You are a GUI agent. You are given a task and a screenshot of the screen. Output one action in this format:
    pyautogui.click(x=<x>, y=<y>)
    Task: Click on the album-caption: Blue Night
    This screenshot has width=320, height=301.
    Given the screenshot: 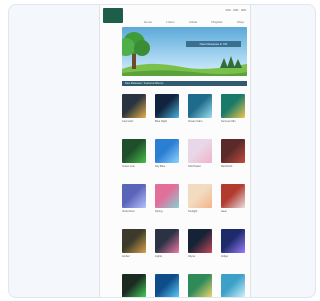 What is the action you would take?
    pyautogui.click(x=161, y=121)
    